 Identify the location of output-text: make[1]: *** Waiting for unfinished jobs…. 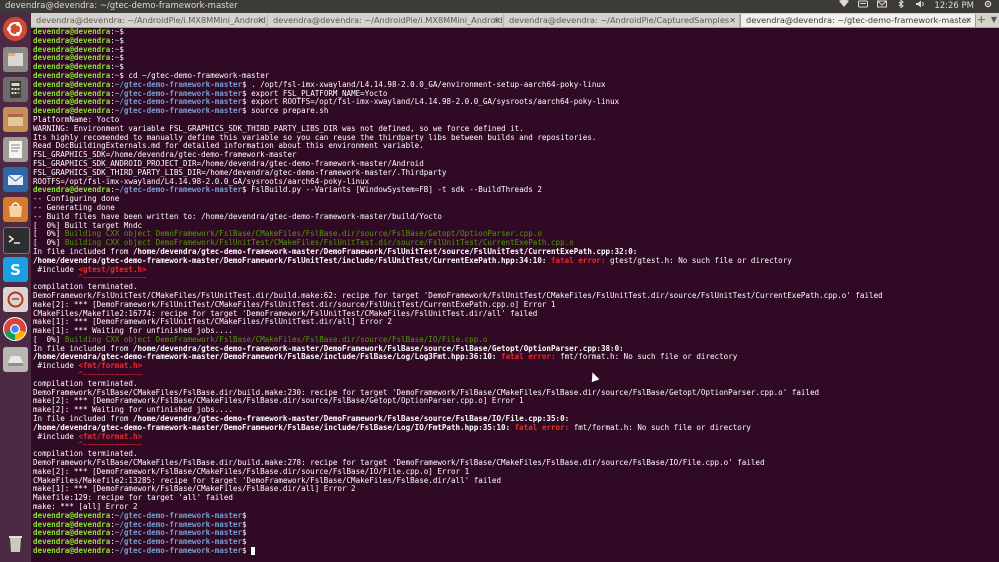
(133, 331).